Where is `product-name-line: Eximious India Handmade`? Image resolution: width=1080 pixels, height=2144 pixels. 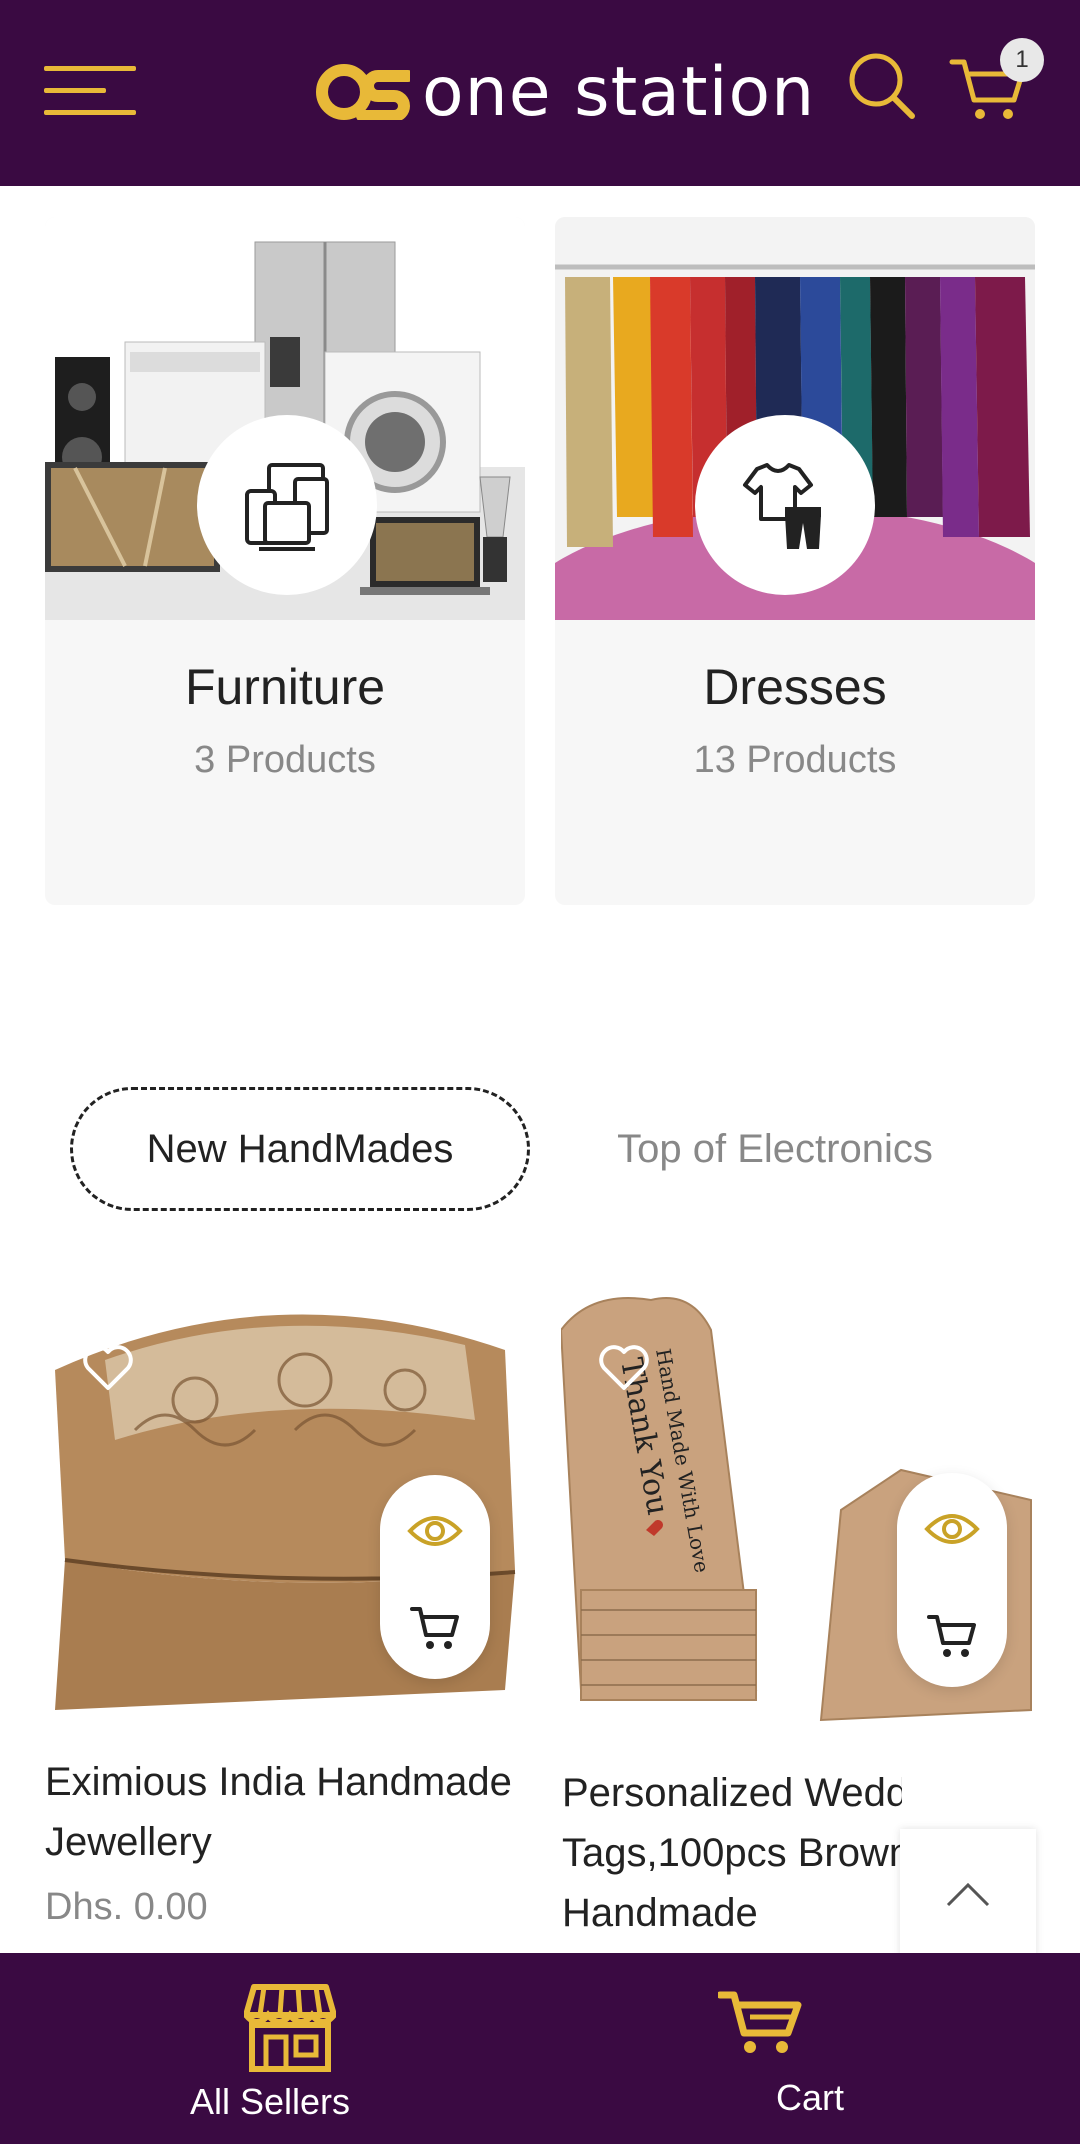 product-name-line: Eximious India Handmade is located at coordinates (278, 1782).